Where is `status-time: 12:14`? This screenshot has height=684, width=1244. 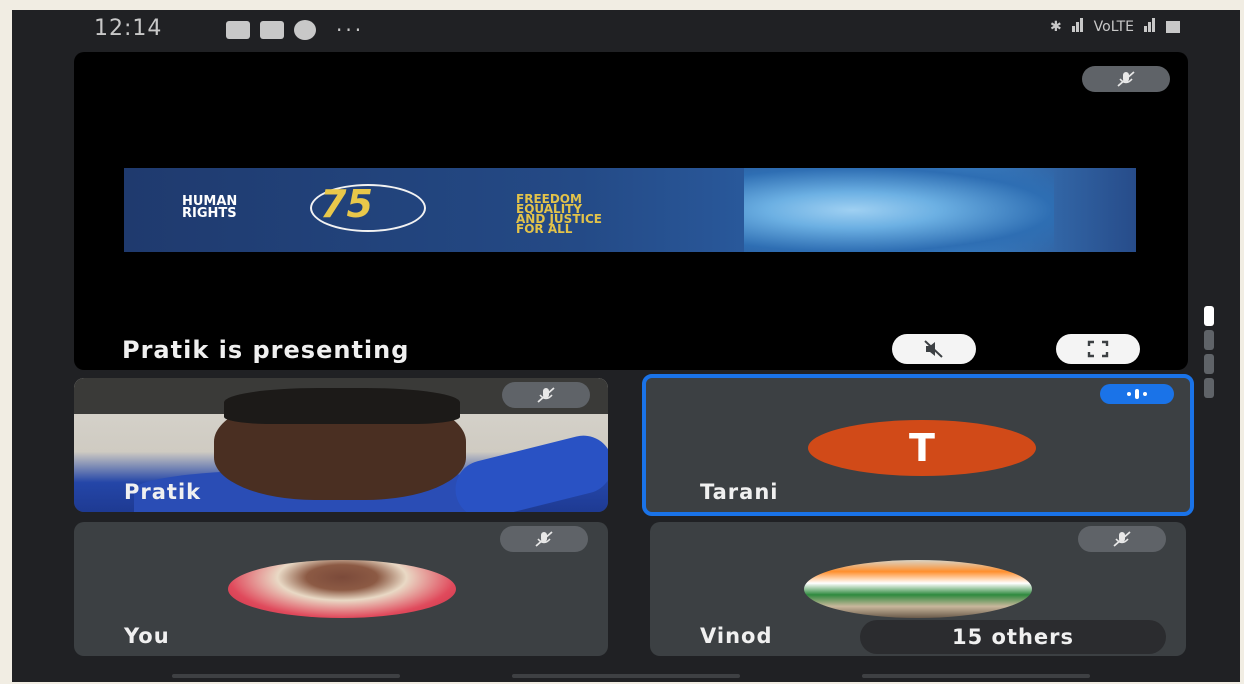
status-time: 12:14 is located at coordinates (128, 28).